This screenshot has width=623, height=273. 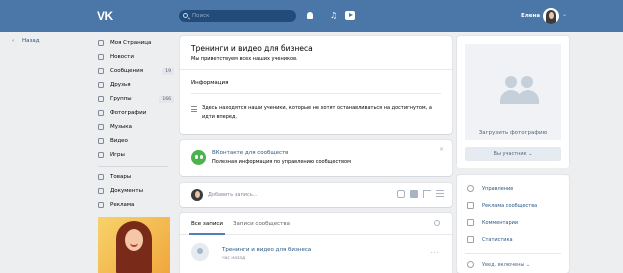 What do you see at coordinates (137, 205) in the screenshot?
I see `nav-item-ads: Реклама` at bounding box center [137, 205].